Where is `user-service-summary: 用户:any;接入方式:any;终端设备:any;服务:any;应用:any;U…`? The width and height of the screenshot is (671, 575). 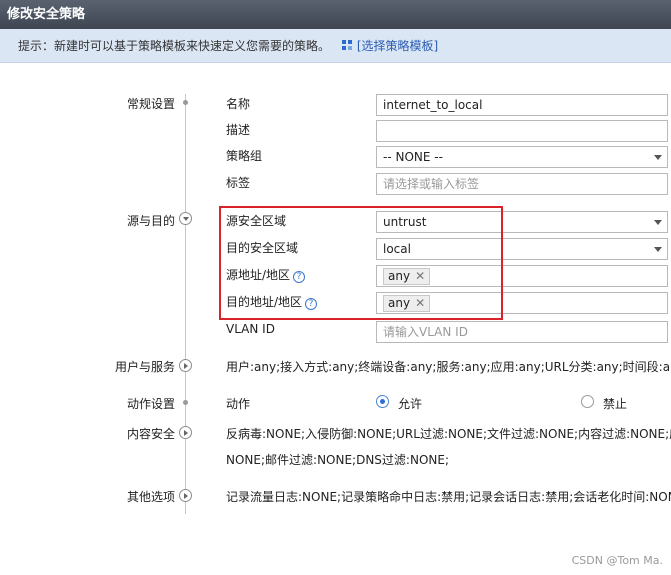
user-service-summary: 用户:any;接入方式:any;终端设备:any;服务:any;应用:any;U… is located at coordinates (448, 366).